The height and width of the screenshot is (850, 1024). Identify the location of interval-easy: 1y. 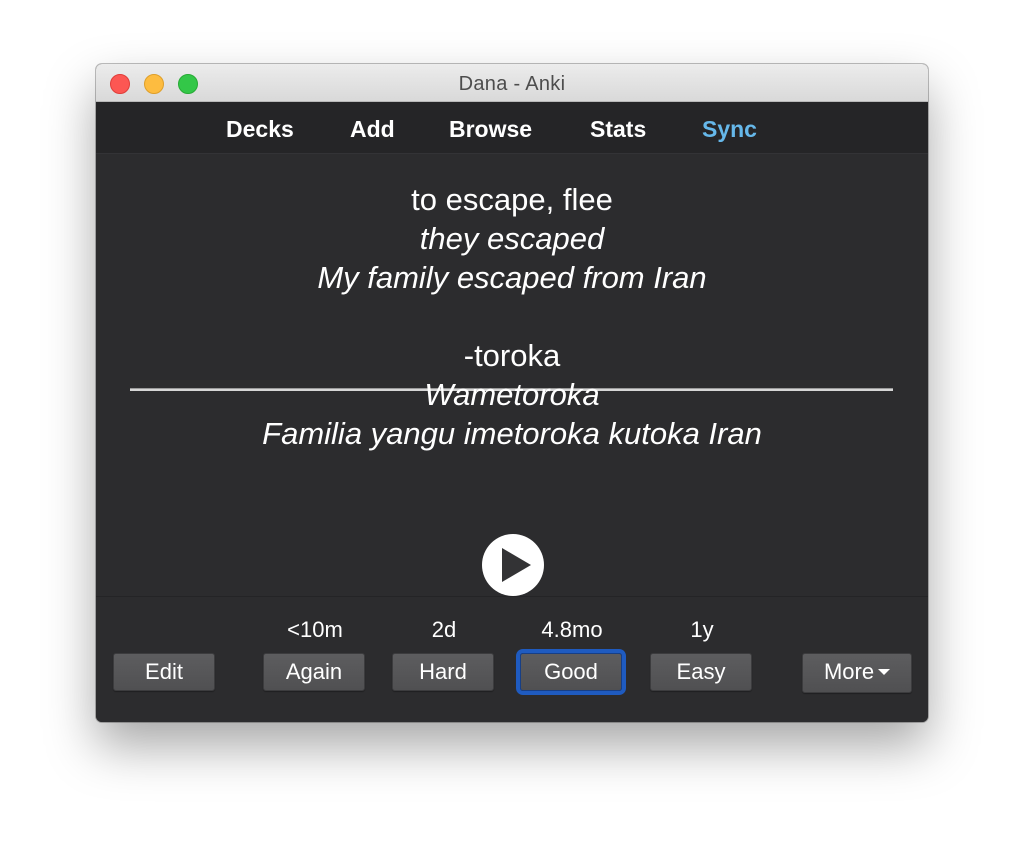
(702, 629).